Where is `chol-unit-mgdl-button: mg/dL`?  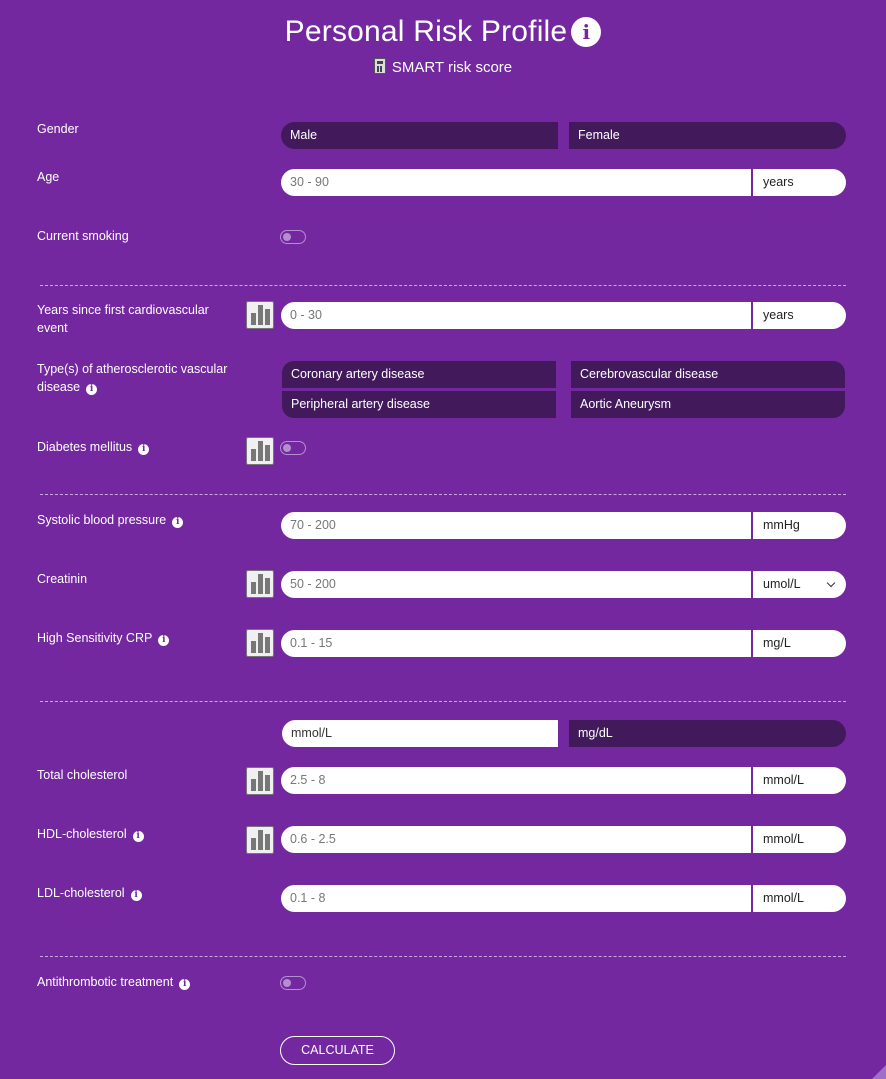
chol-unit-mgdl-button: mg/dL is located at coordinates (707, 733).